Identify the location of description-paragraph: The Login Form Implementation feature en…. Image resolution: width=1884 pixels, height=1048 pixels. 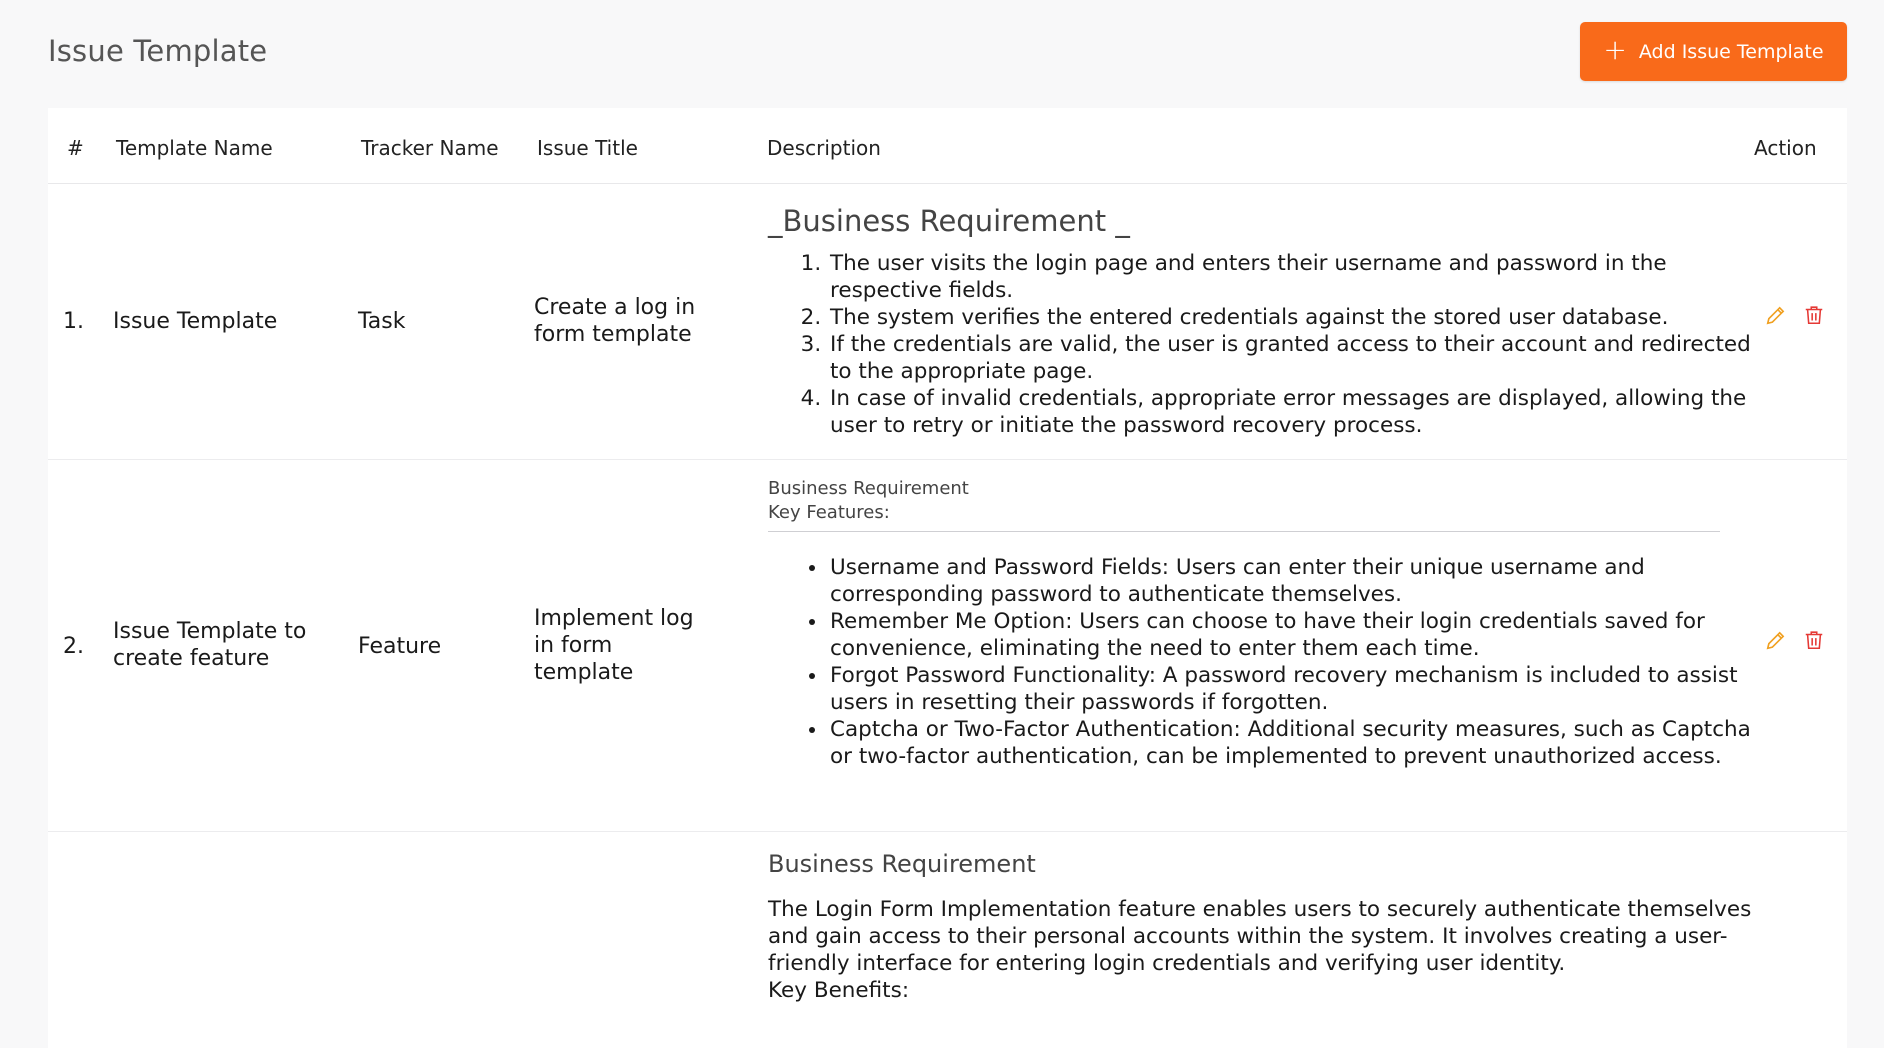
(1260, 936).